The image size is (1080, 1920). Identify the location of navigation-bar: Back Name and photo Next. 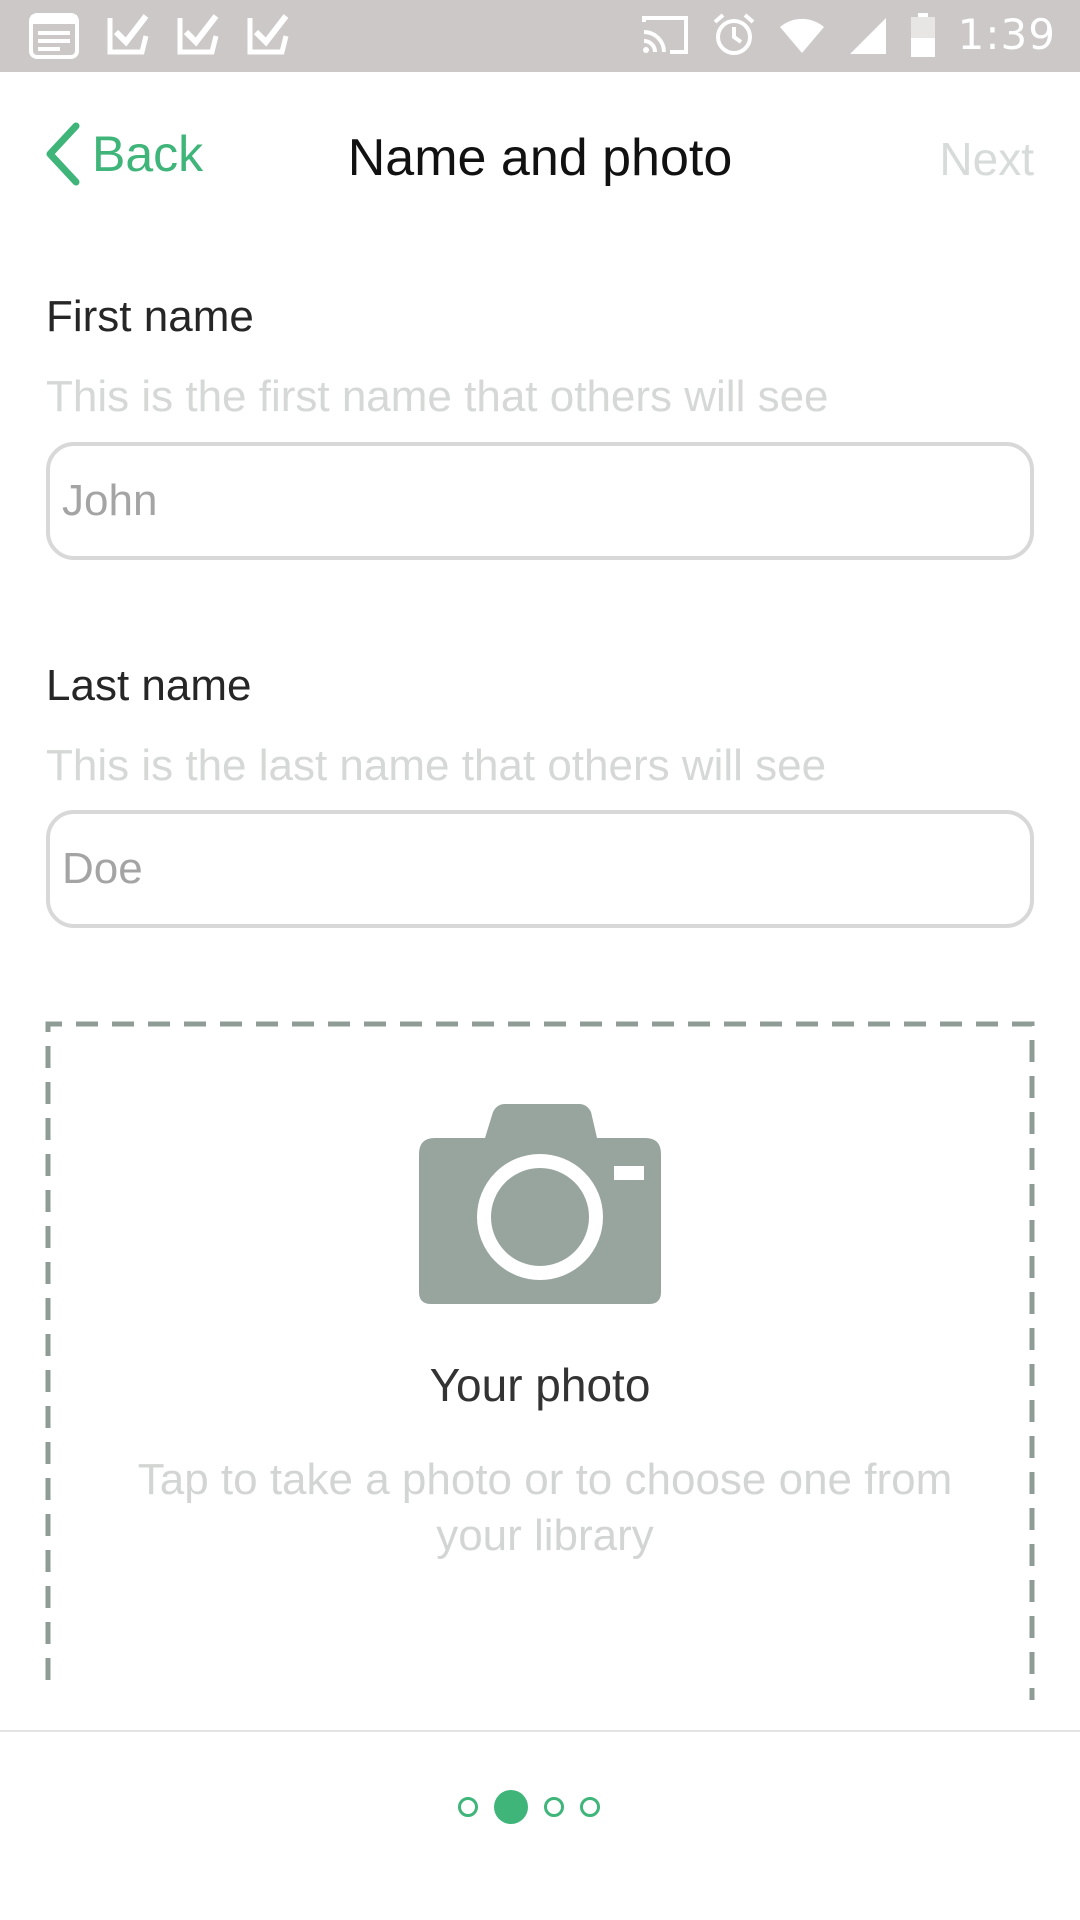
(540, 158).